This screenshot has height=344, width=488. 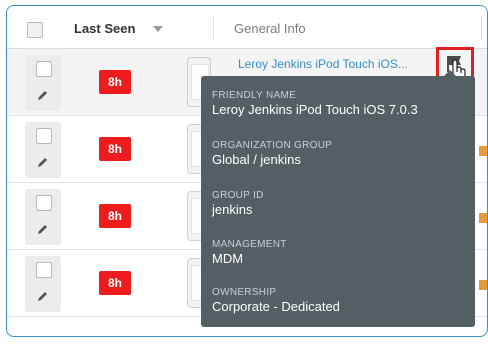 What do you see at coordinates (244, 292) in the screenshot?
I see `ownership-label: OWNERSHIP` at bounding box center [244, 292].